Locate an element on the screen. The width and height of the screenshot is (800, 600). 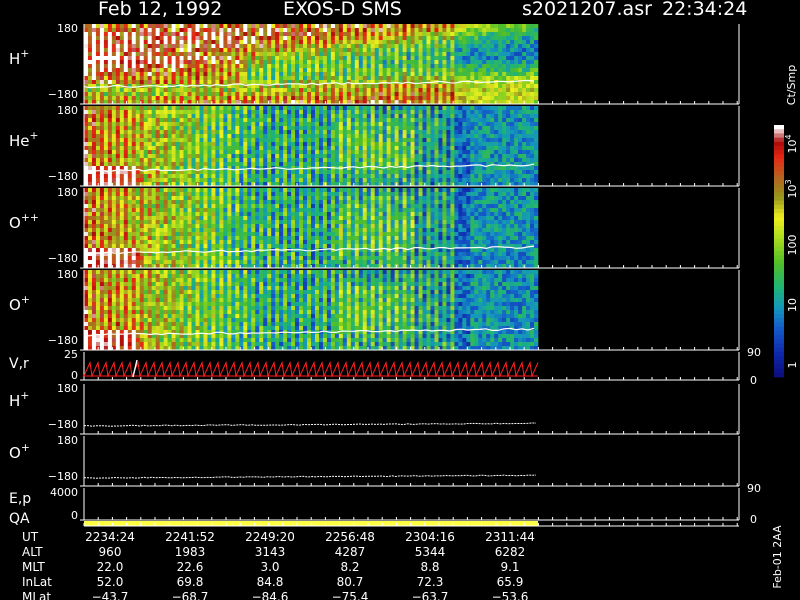
panel-y-max: 180 is located at coordinates (67, 110).